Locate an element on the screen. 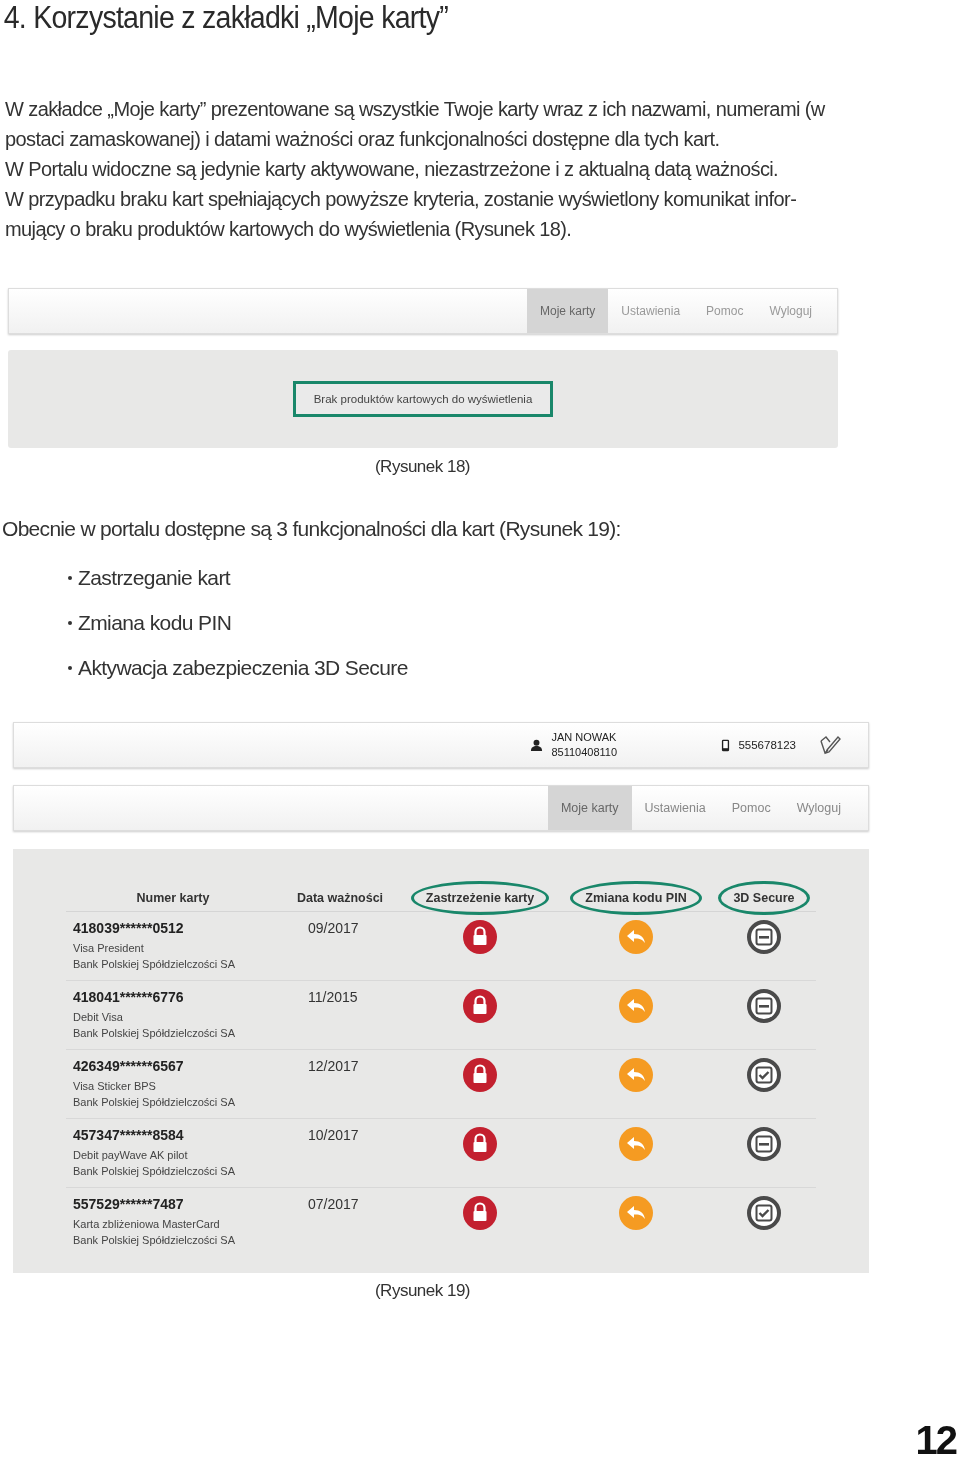  expiry-date: 12/2017 is located at coordinates (333, 1066).